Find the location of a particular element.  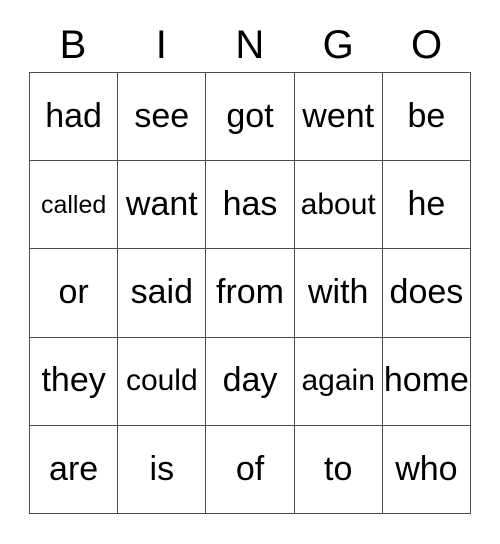

bingo-cell-word: to is located at coordinates (338, 468).